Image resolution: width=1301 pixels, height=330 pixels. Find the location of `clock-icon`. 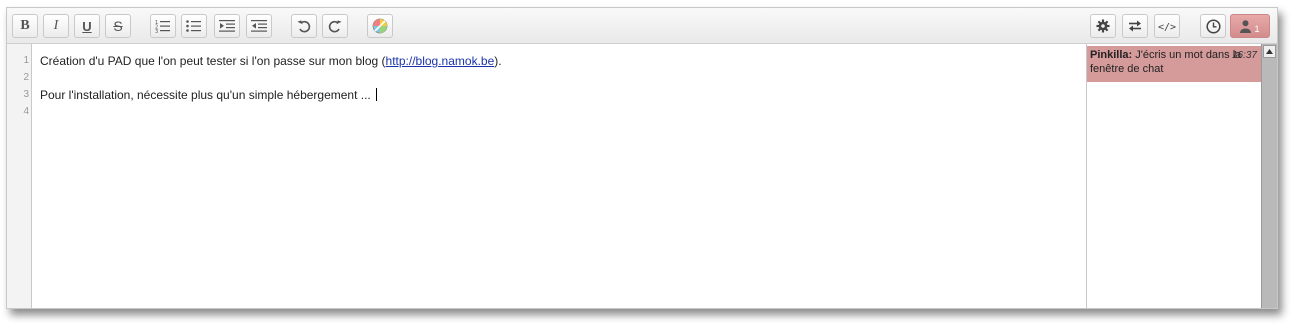

clock-icon is located at coordinates (1213, 26).